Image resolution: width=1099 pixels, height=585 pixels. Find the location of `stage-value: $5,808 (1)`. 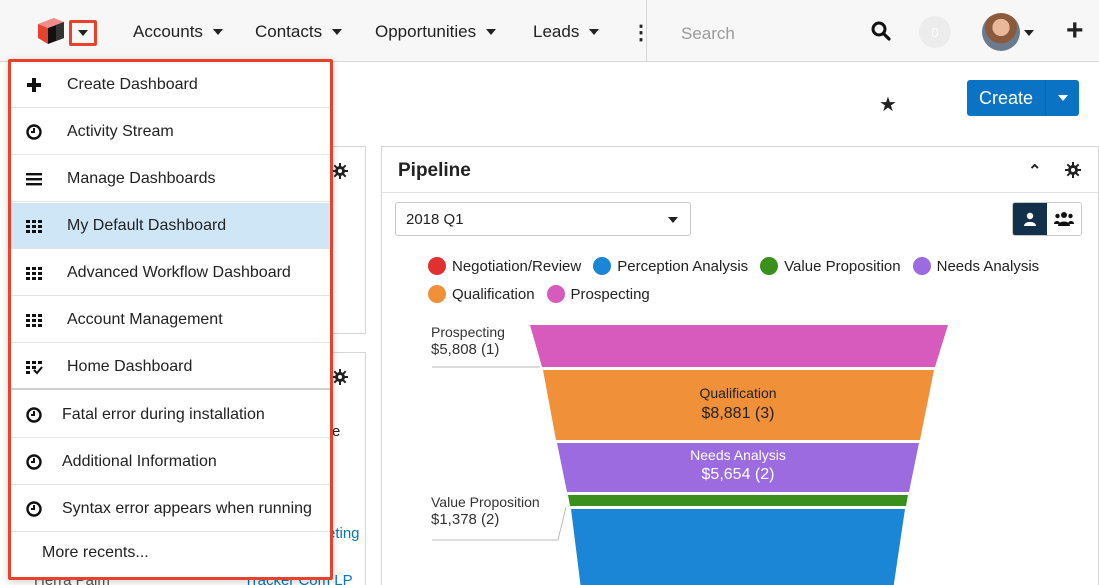

stage-value: $5,808 (1) is located at coordinates (465, 349).